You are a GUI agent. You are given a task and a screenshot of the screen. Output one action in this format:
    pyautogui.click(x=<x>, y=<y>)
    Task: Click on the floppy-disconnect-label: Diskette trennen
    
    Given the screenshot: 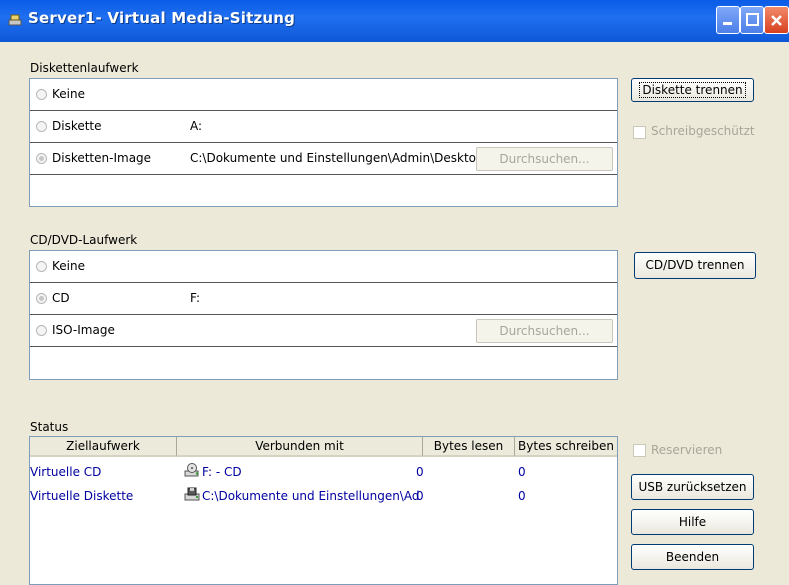 What is the action you would take?
    pyautogui.click(x=692, y=90)
    